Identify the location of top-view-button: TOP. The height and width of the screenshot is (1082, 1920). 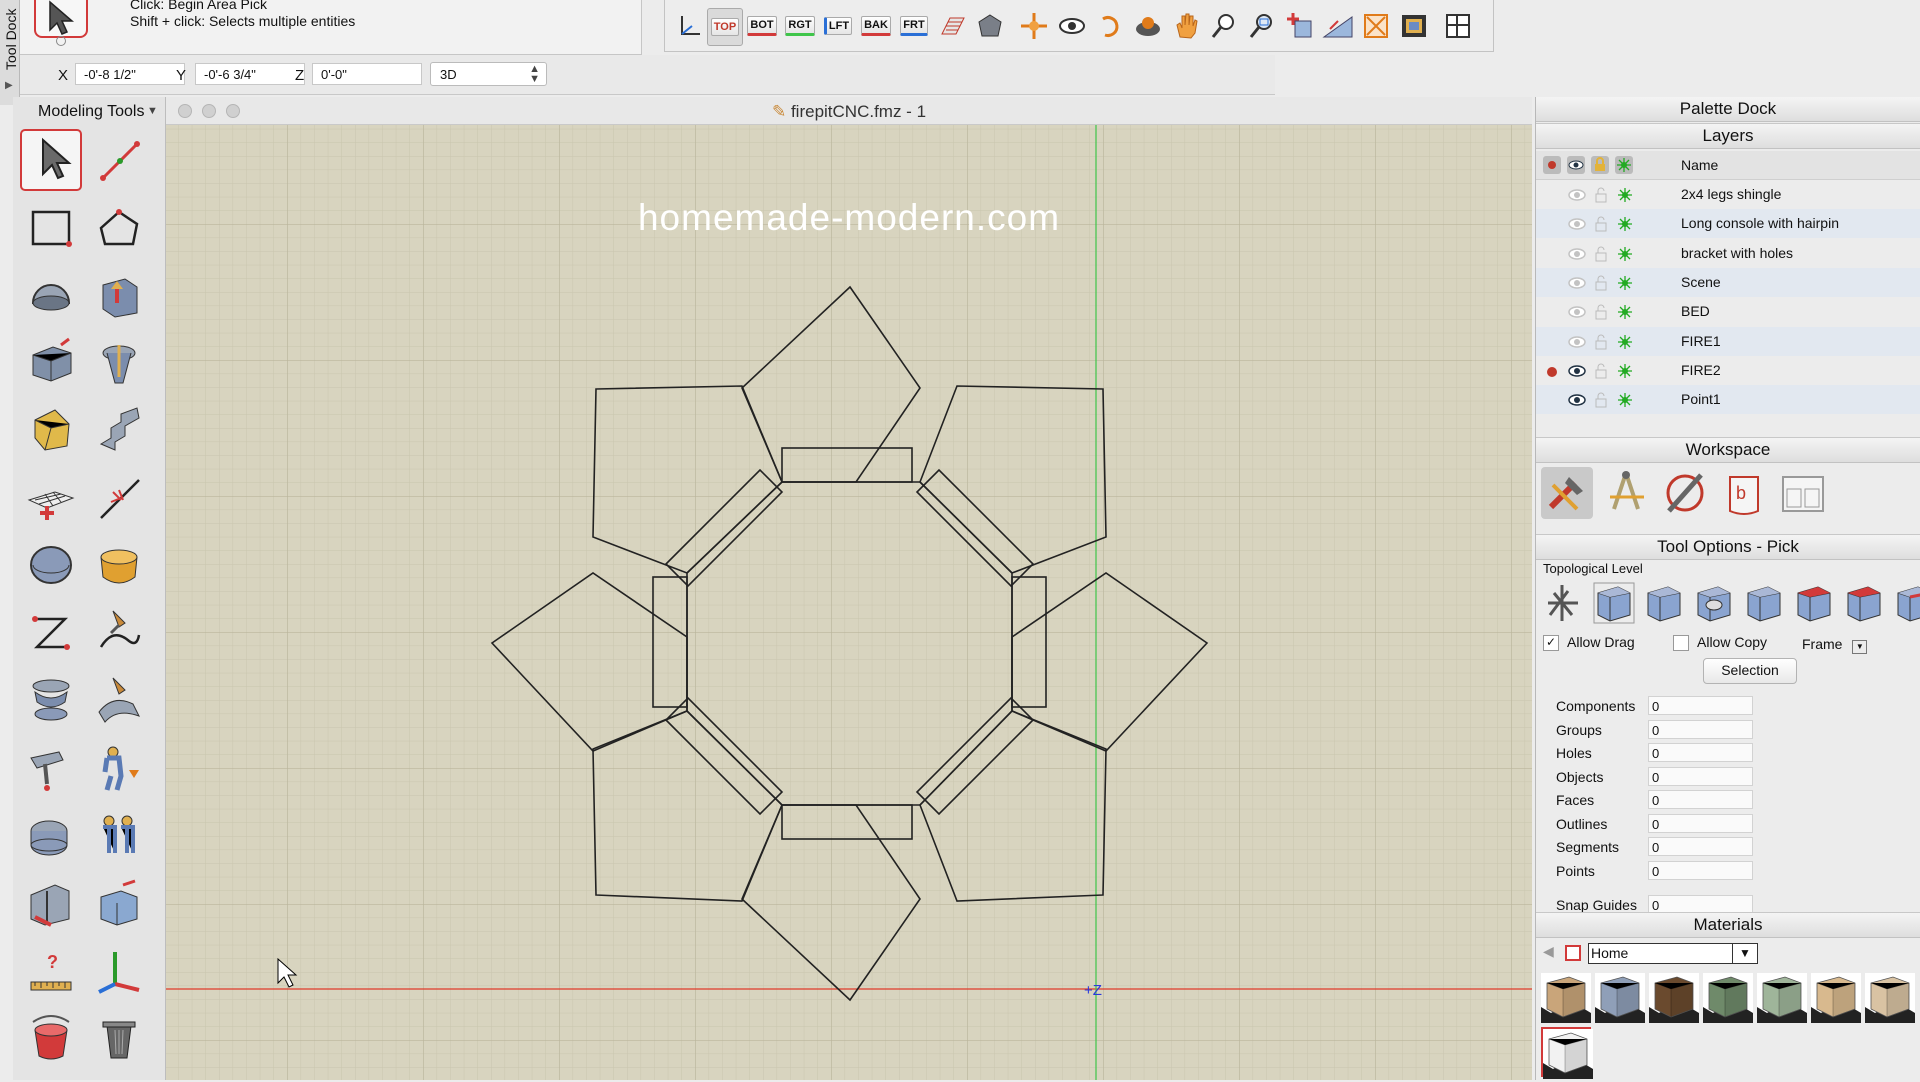
(725, 27).